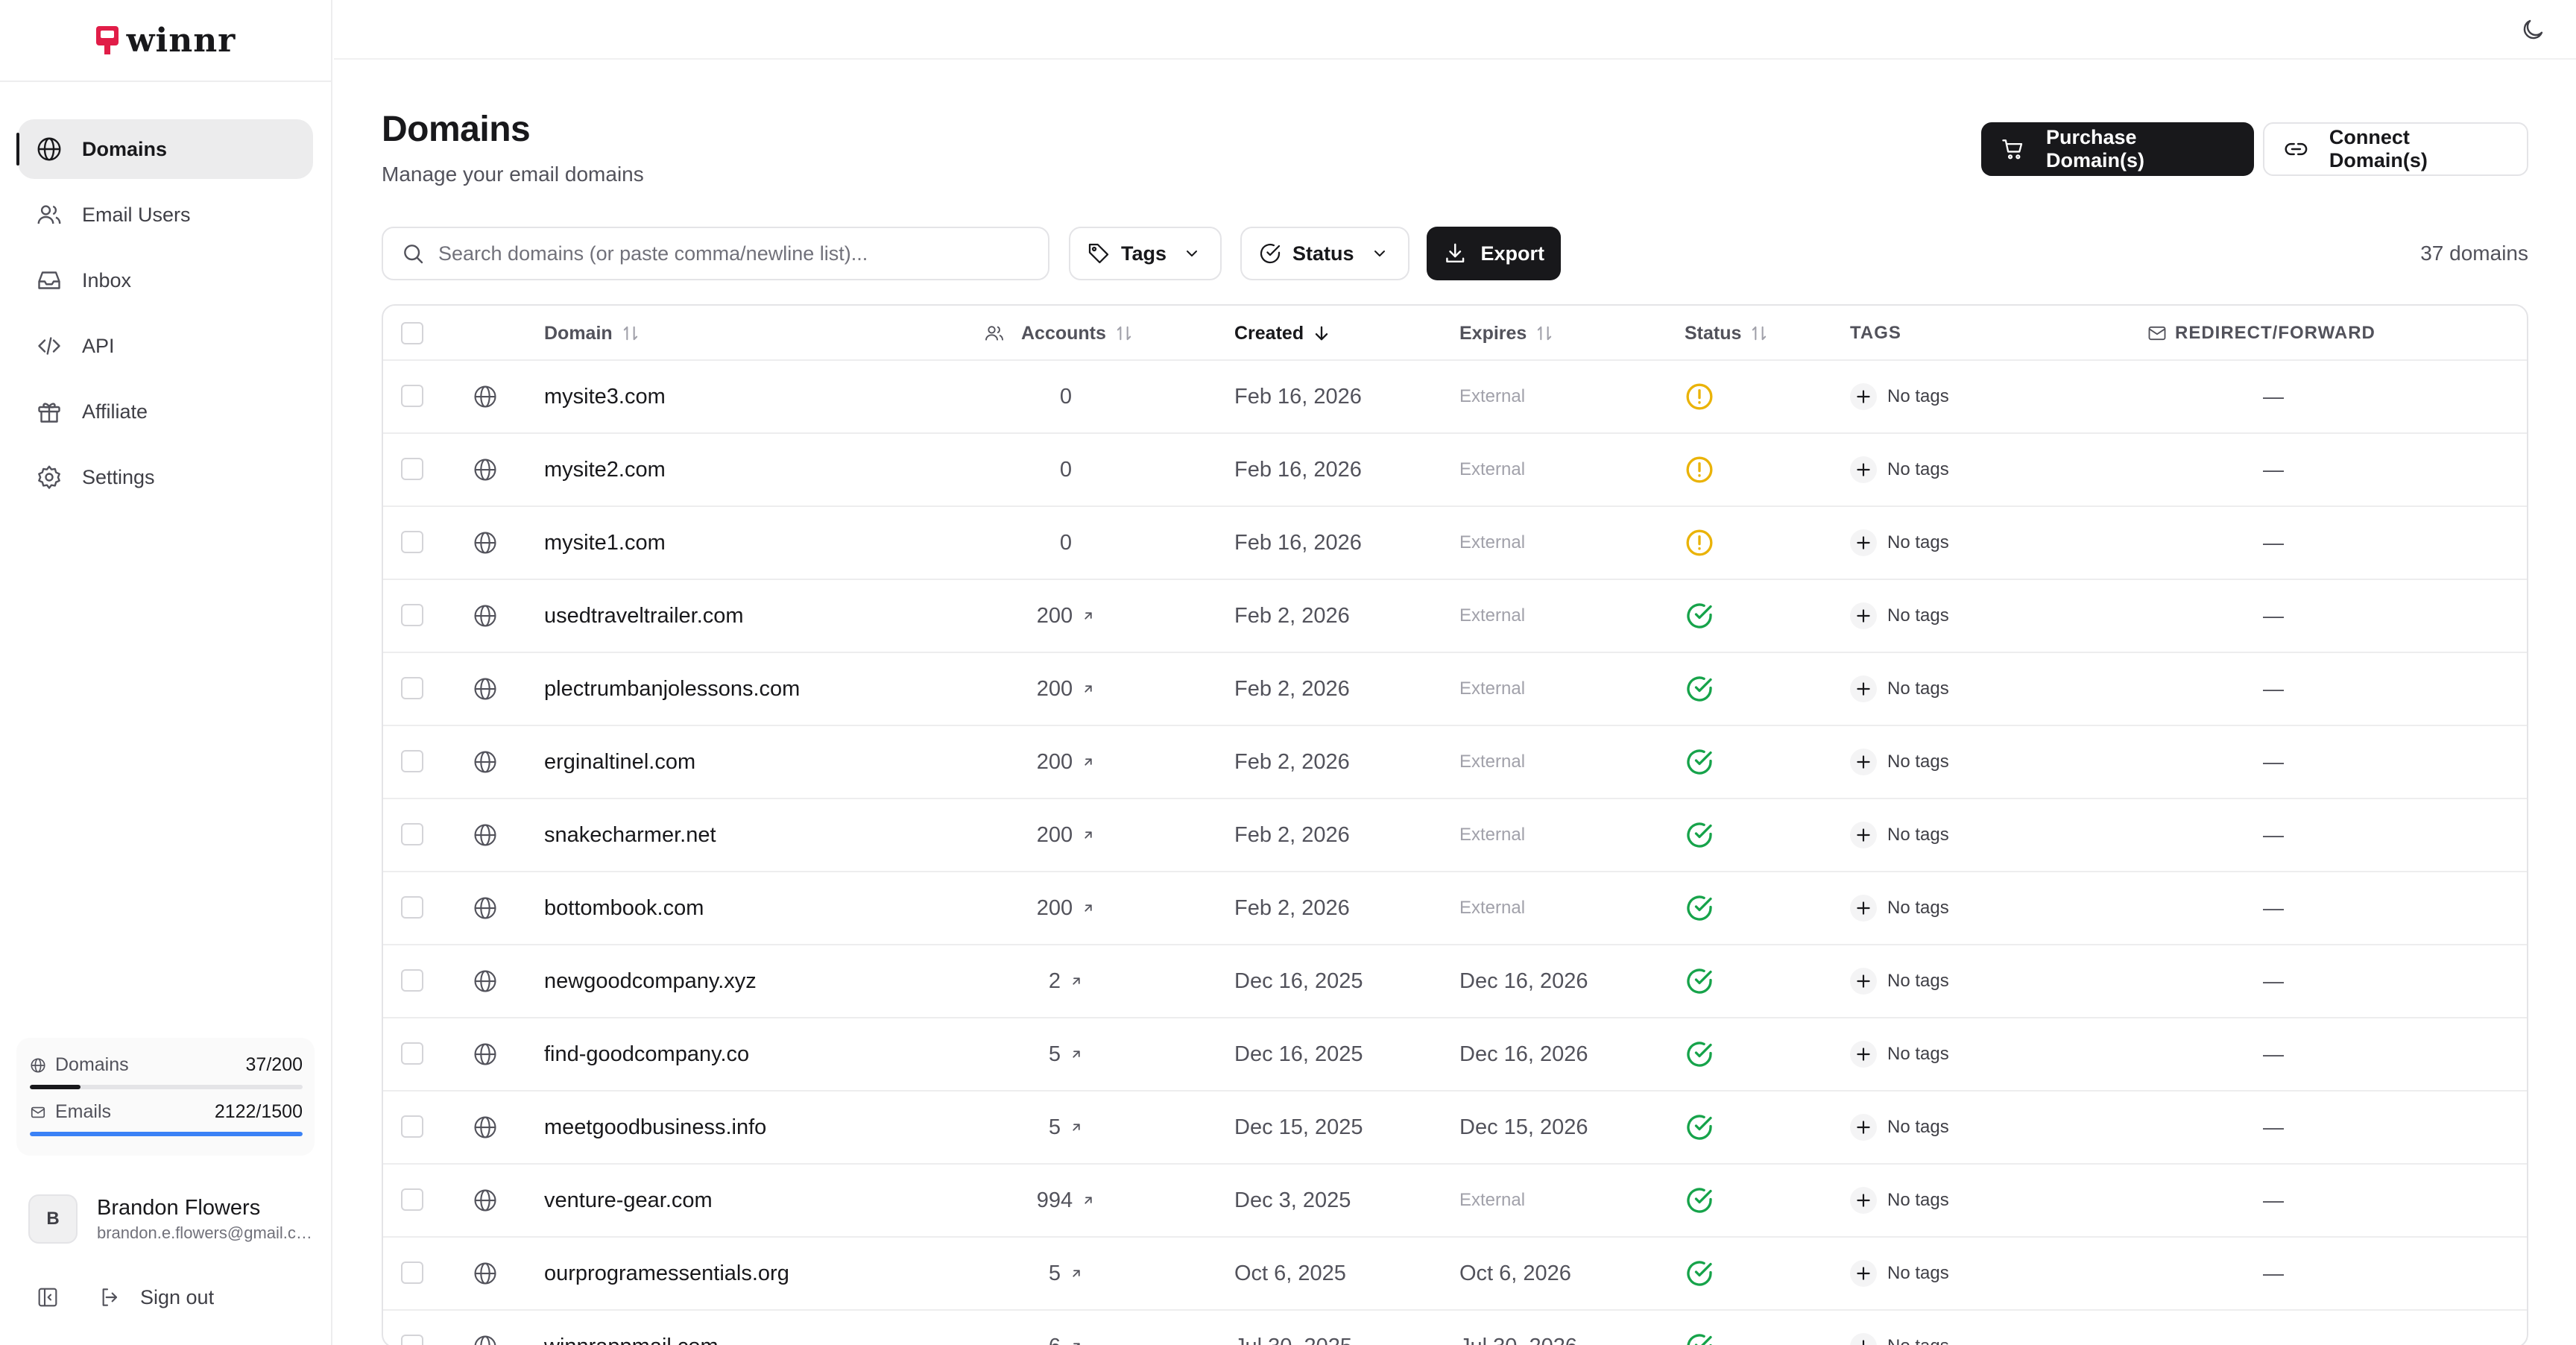 The image size is (2576, 1345). What do you see at coordinates (605, 469) in the screenshot?
I see `domain-name: mysite2.com` at bounding box center [605, 469].